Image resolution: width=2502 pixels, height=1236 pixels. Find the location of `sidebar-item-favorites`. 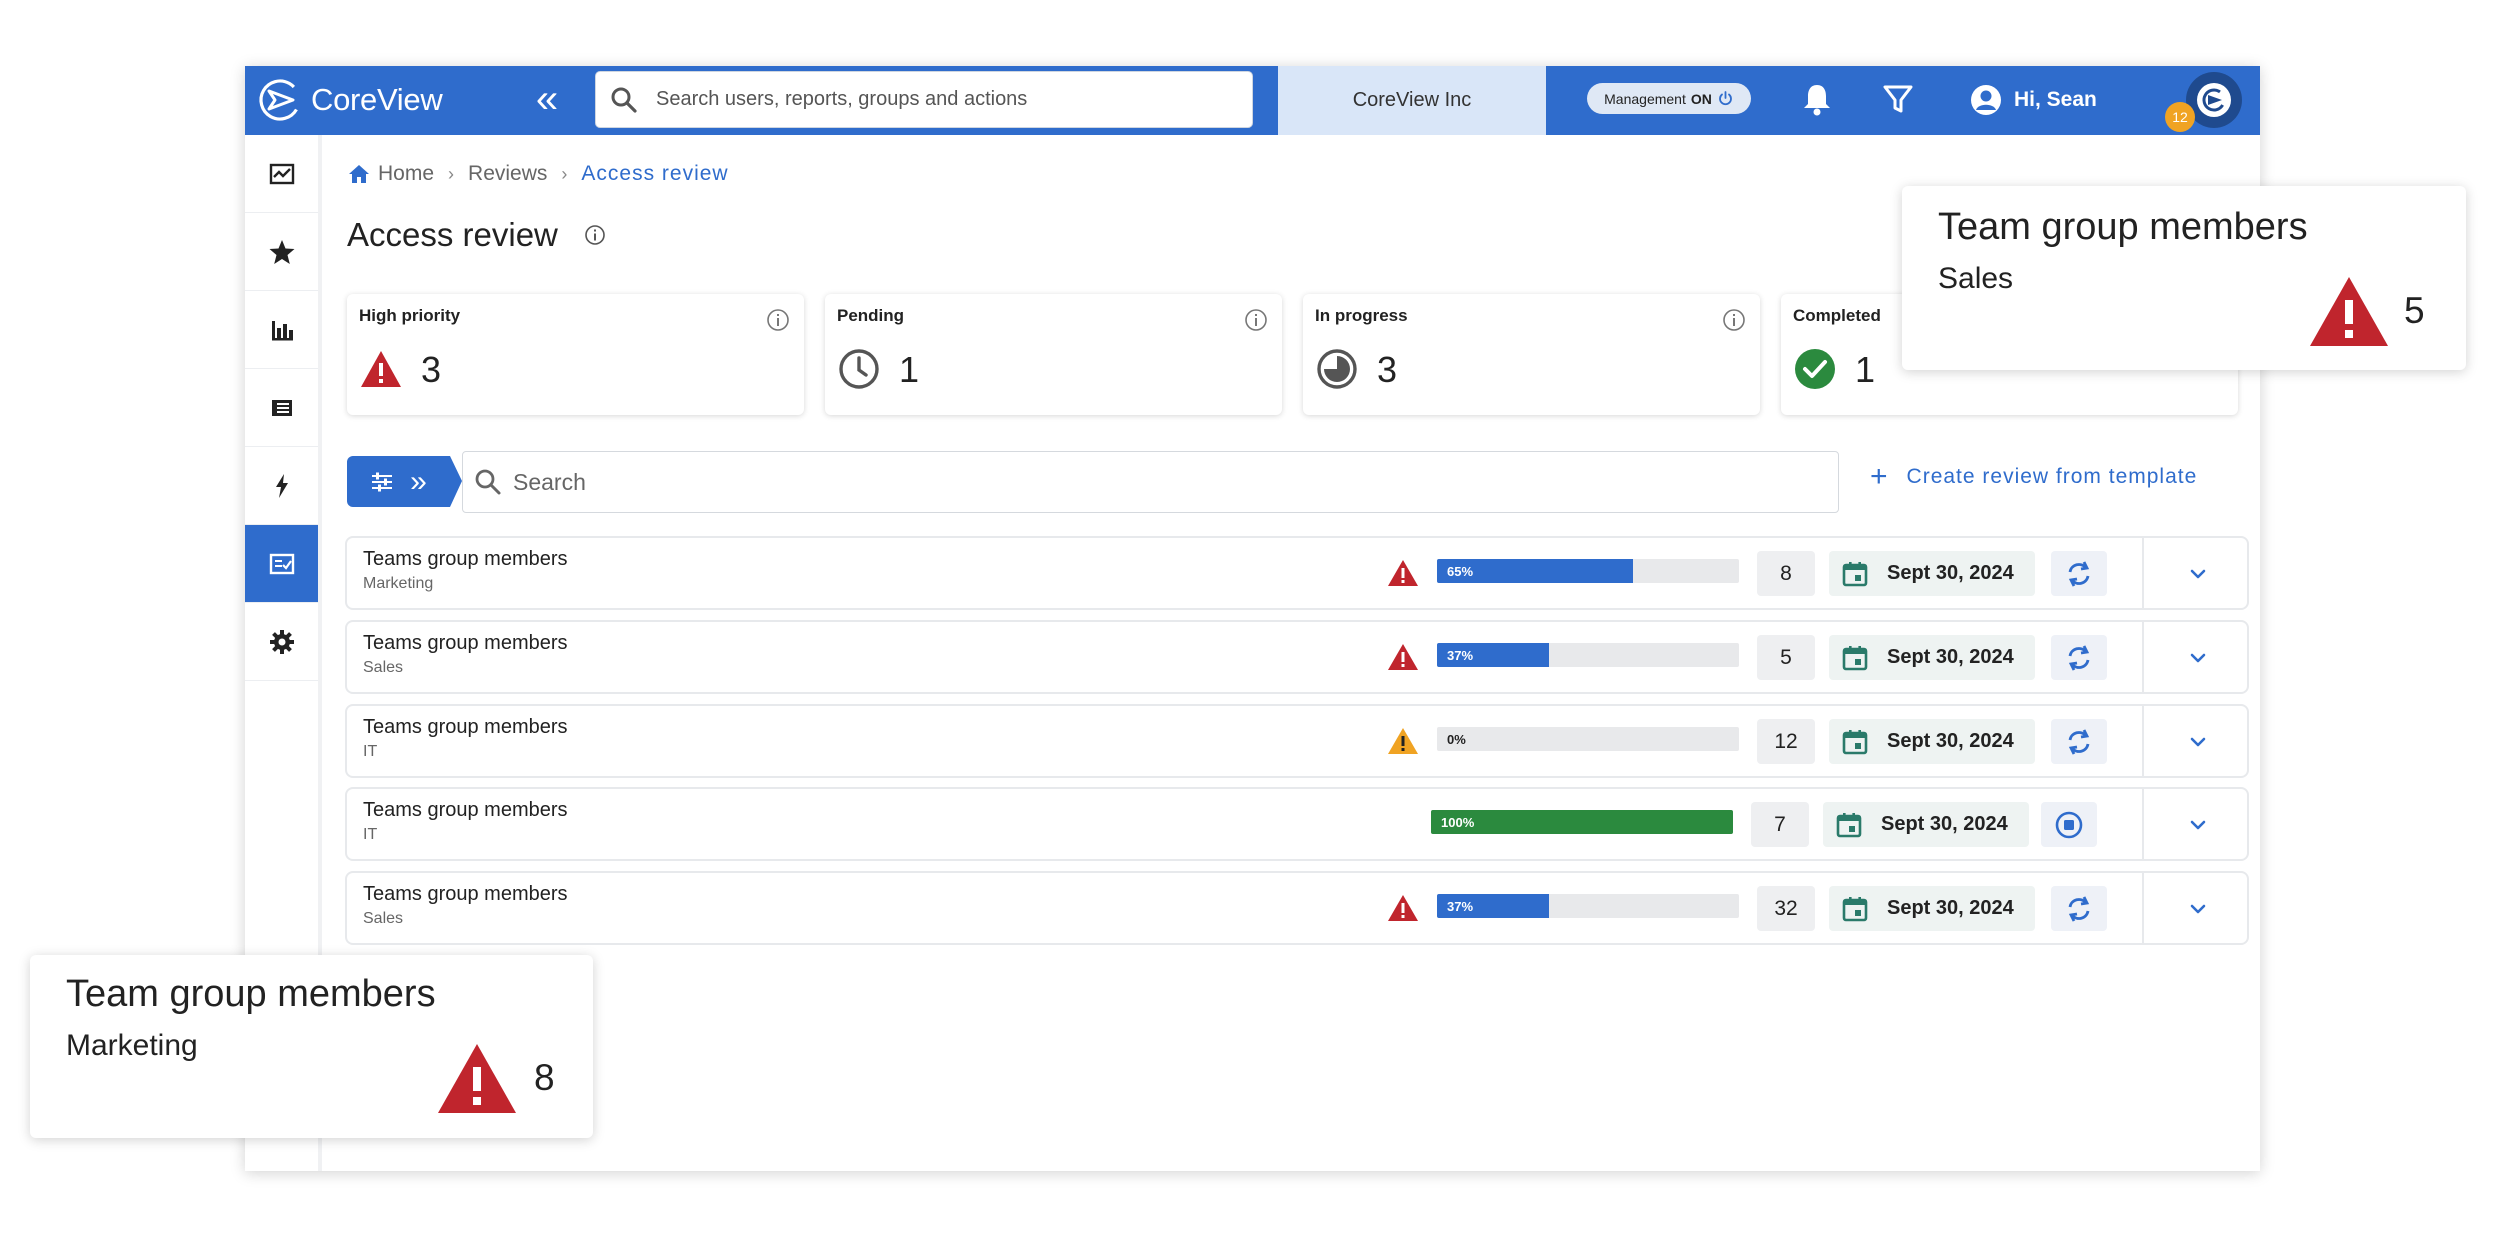

sidebar-item-favorites is located at coordinates (281, 252).